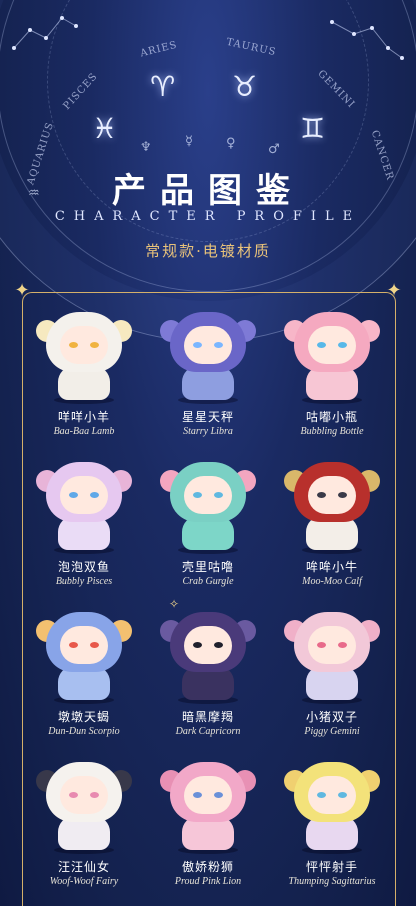  I want to click on product-card: 星星天秤 Starry Libra, so click(208, 376).